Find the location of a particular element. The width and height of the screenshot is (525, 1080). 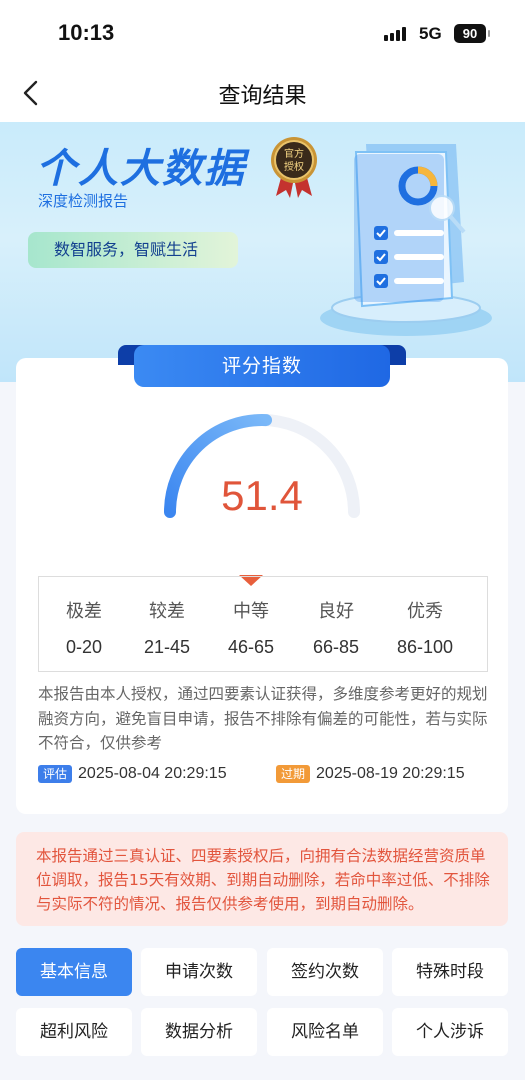

tab-risk-list: 风险名单 is located at coordinates (325, 1032).